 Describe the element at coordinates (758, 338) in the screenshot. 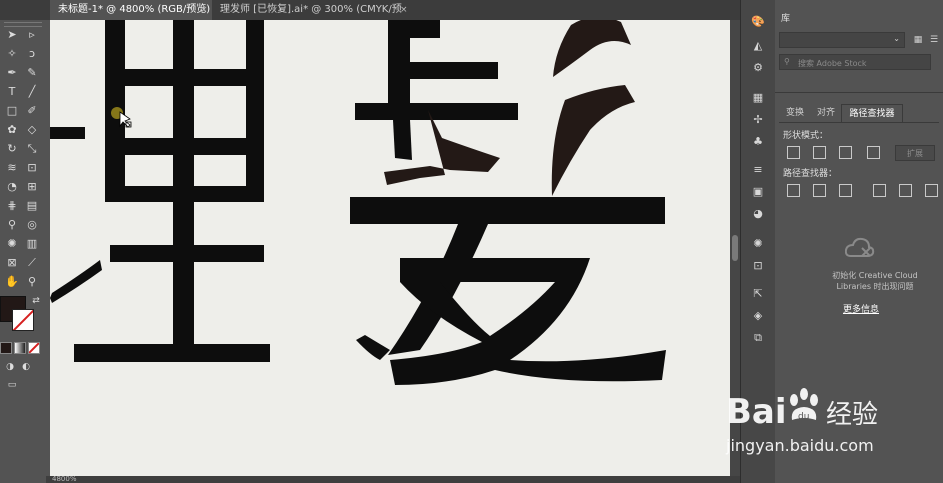

I see `artboards-icon: ⧉` at that location.